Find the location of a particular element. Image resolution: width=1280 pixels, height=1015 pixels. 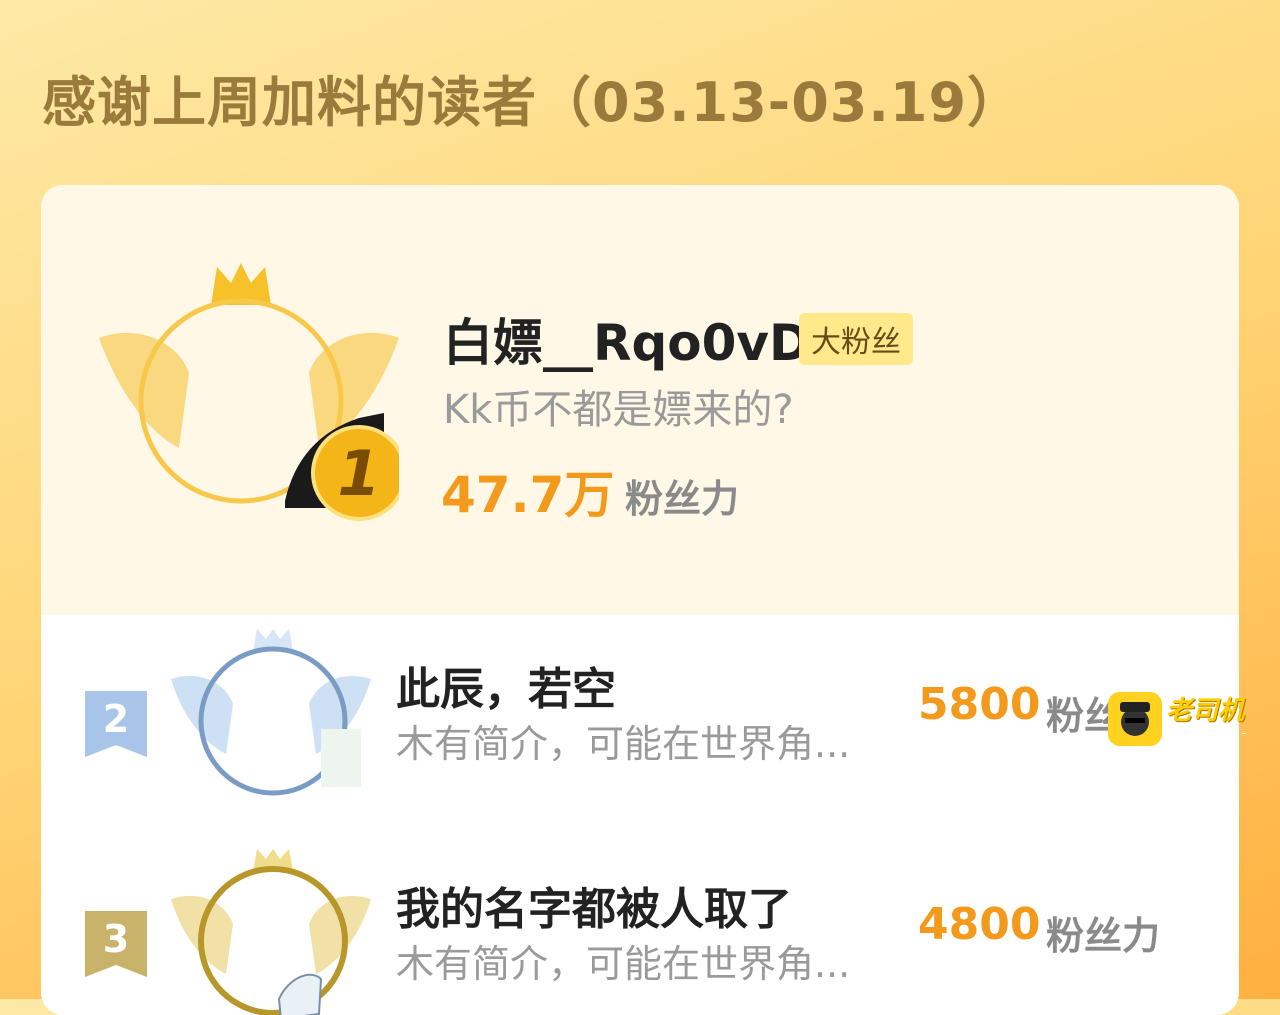

watermark-text: 老司机 is located at coordinates (1205, 711).